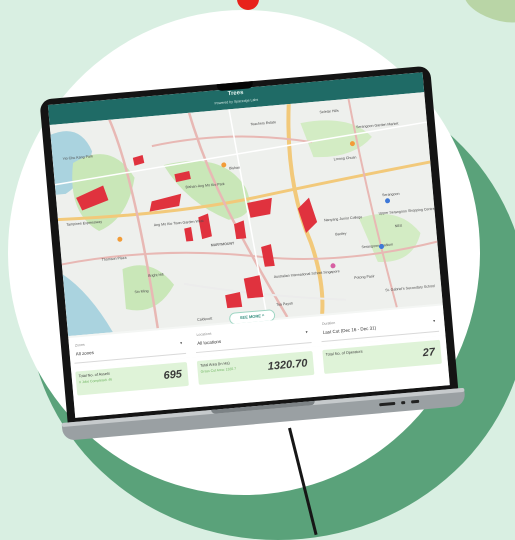 The image size is (515, 540). Describe the element at coordinates (344, 353) in the screenshot. I see `card-label: Total No. of Operators` at that location.